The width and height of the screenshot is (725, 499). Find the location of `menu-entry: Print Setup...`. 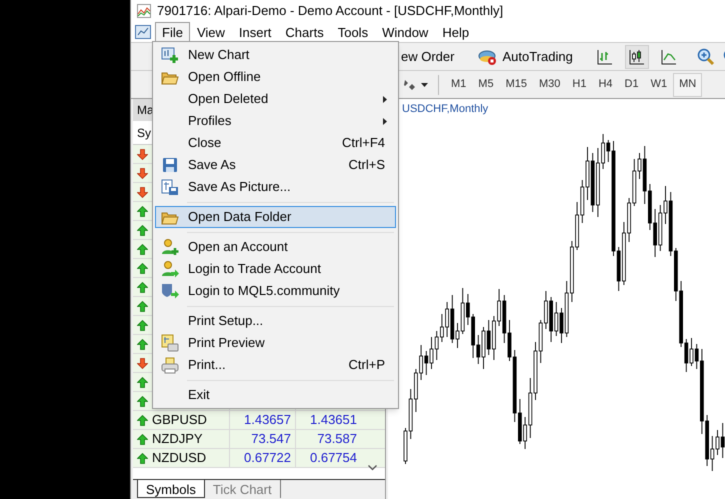

menu-entry: Print Setup... is located at coordinates (275, 321).